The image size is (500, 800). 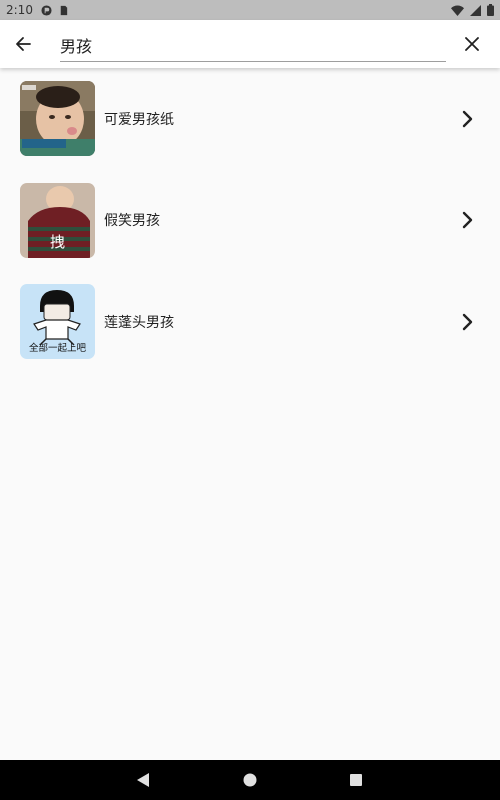 I want to click on item-label: 可爱男孩纸, so click(x=139, y=119).